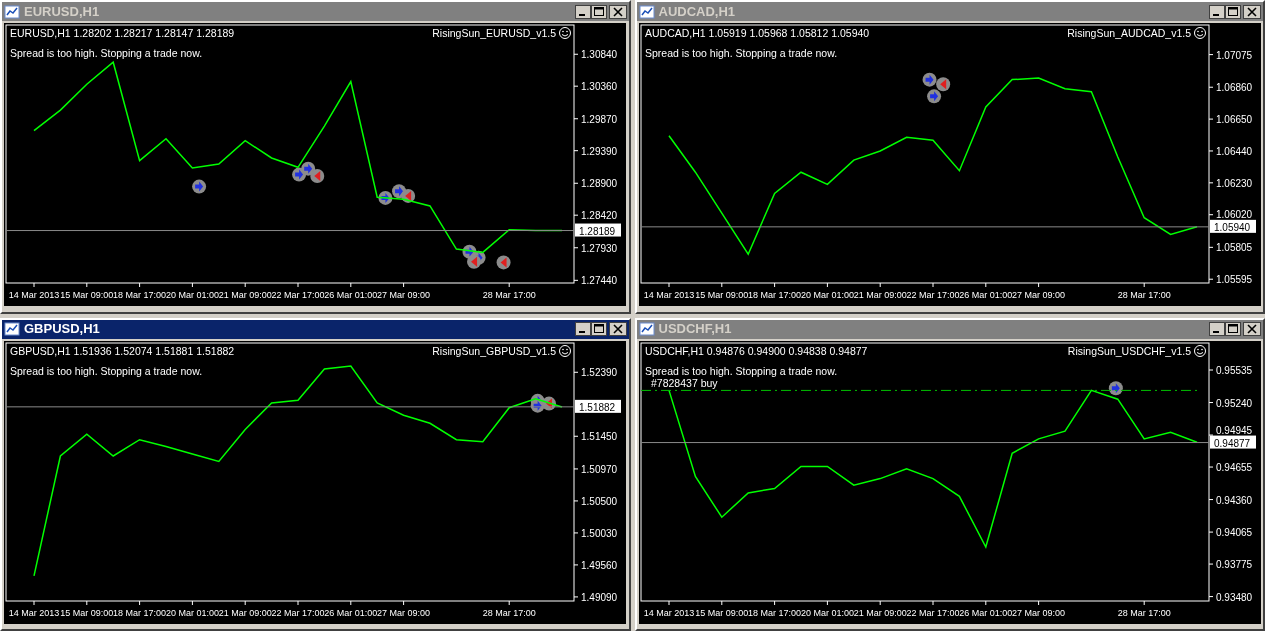 Image resolution: width=1265 pixels, height=631 pixels. Describe the element at coordinates (599, 501) in the screenshot. I see `price-axis-label: 1.50500` at that location.